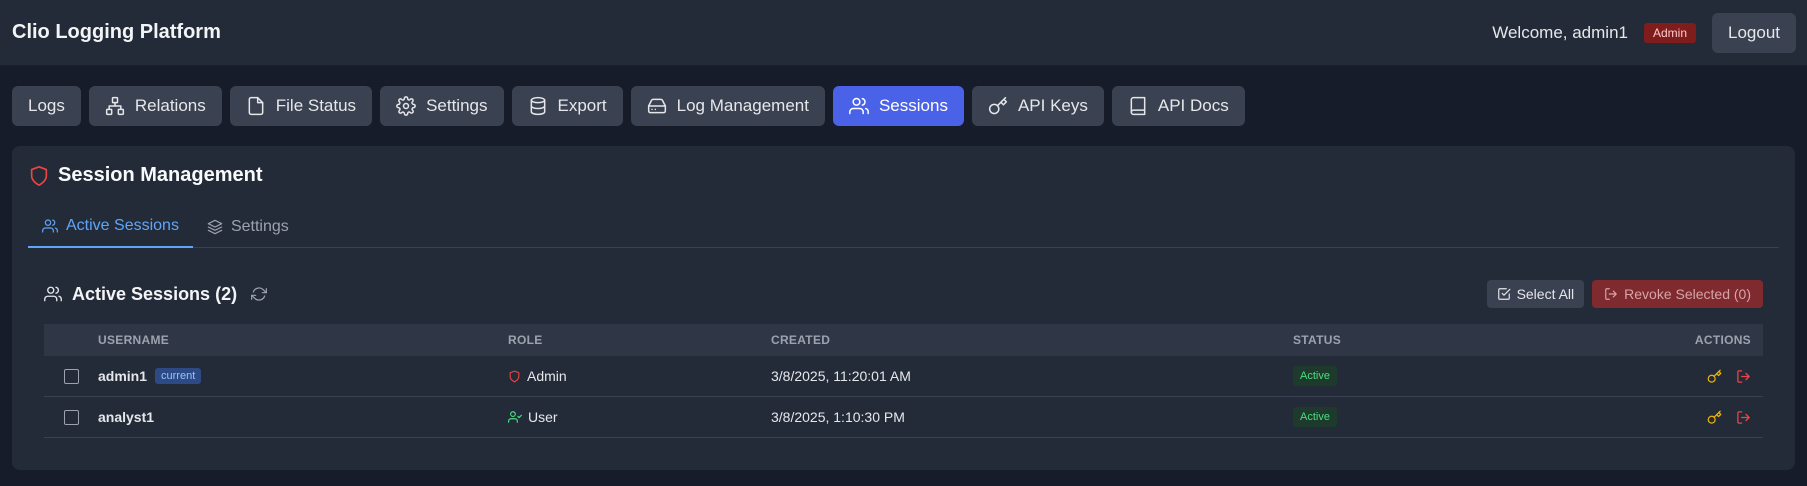  What do you see at coordinates (215, 227) in the screenshot?
I see `layers-icon` at bounding box center [215, 227].